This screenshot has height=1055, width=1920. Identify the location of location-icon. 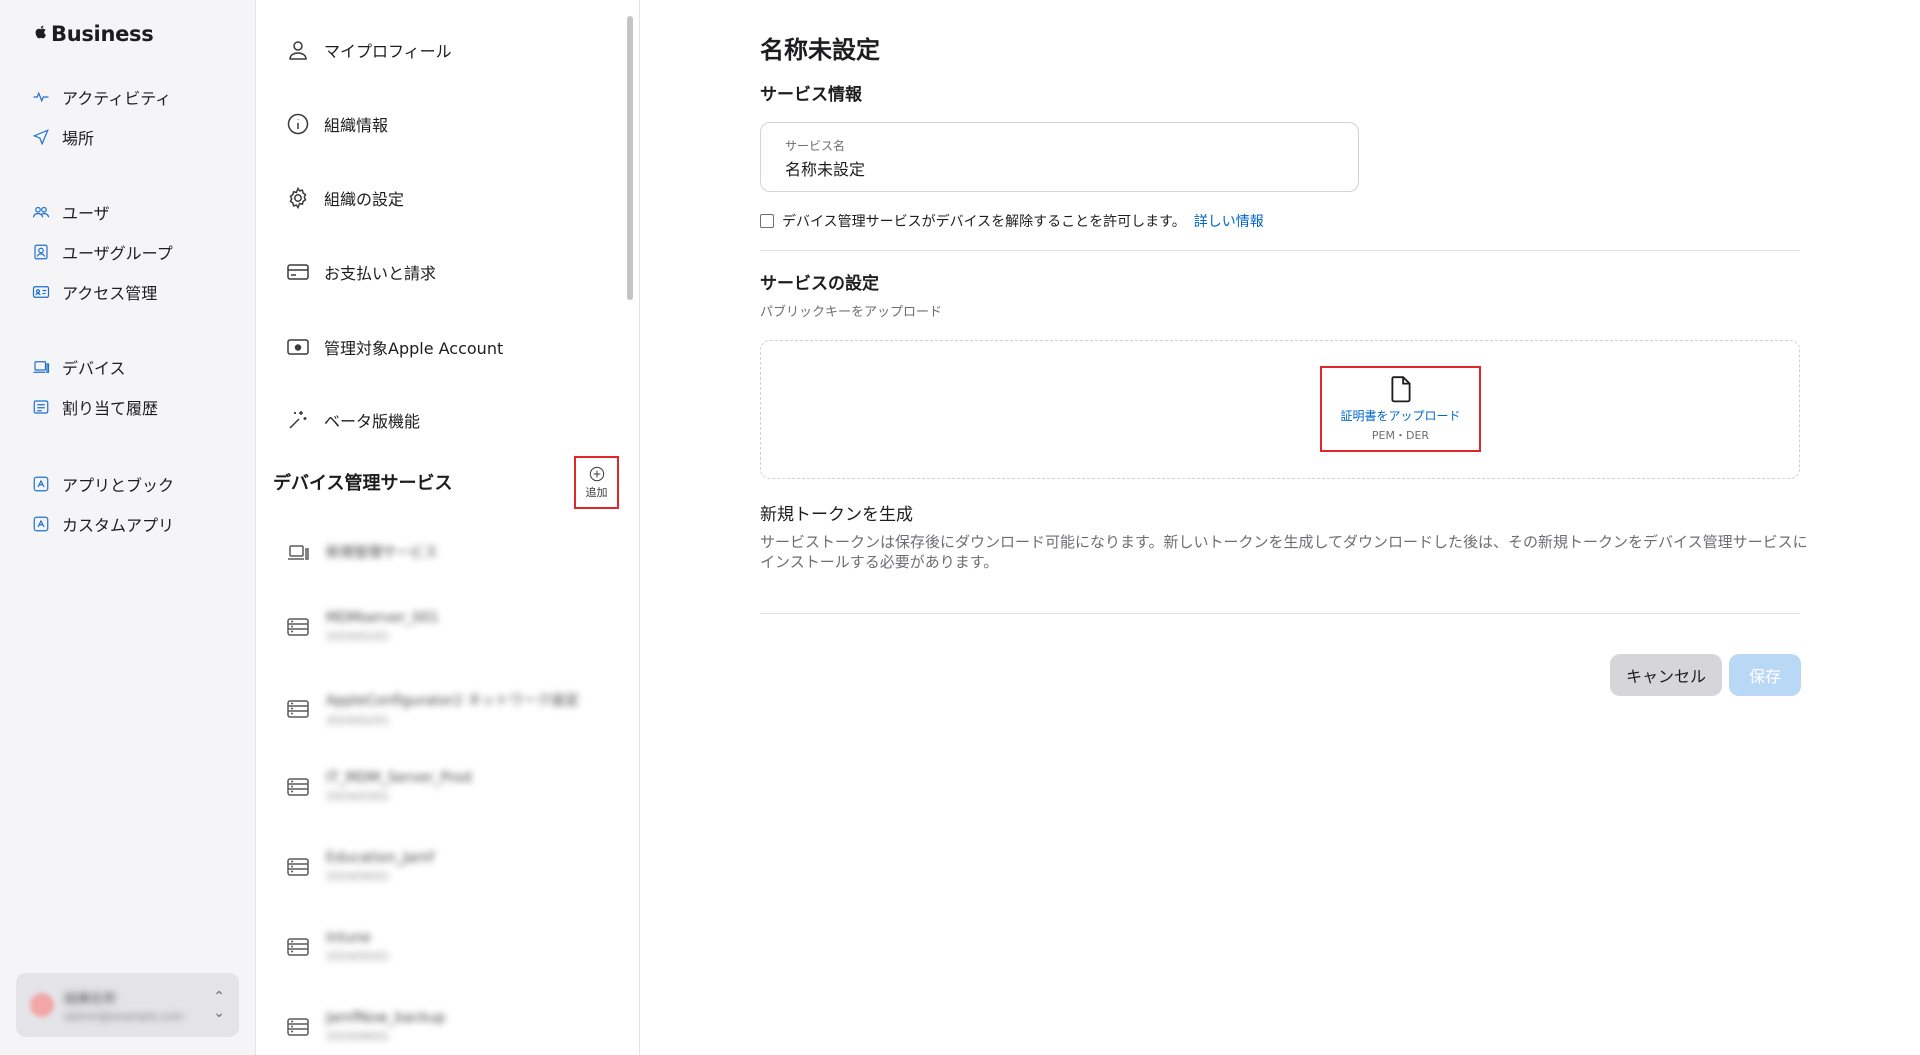
(40, 137).